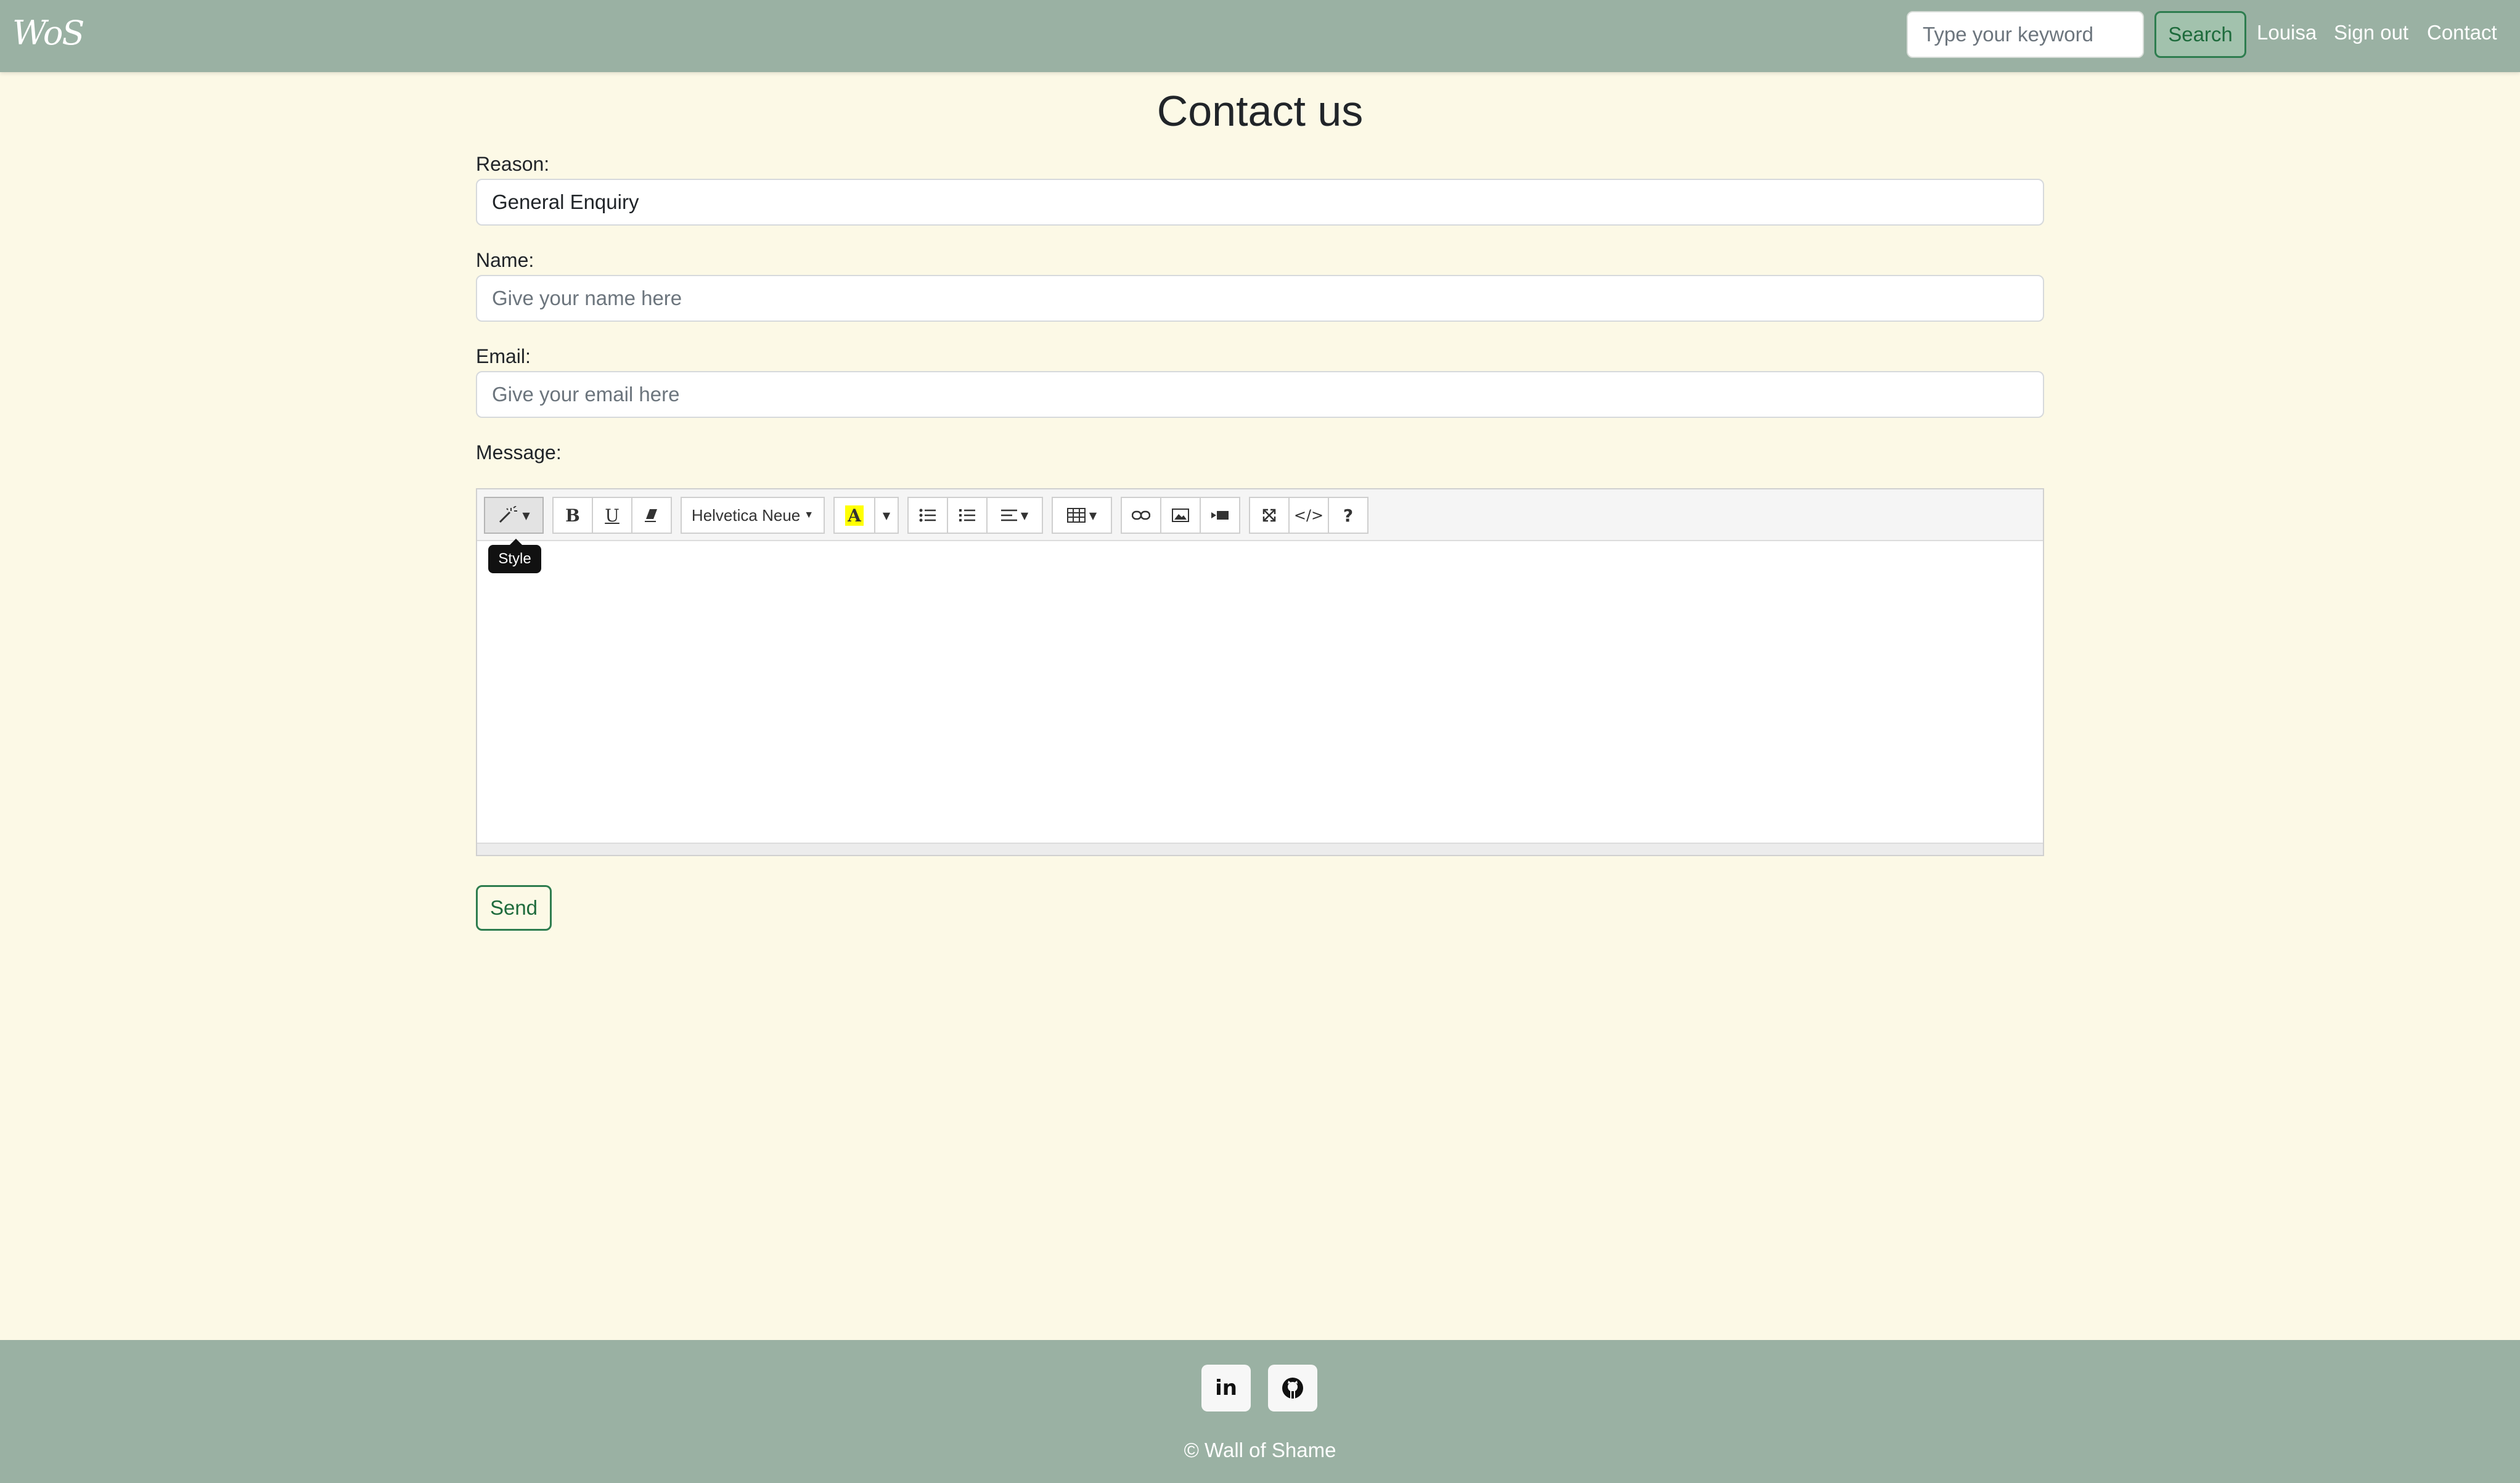  I want to click on magic-wand-icon, so click(508, 514).